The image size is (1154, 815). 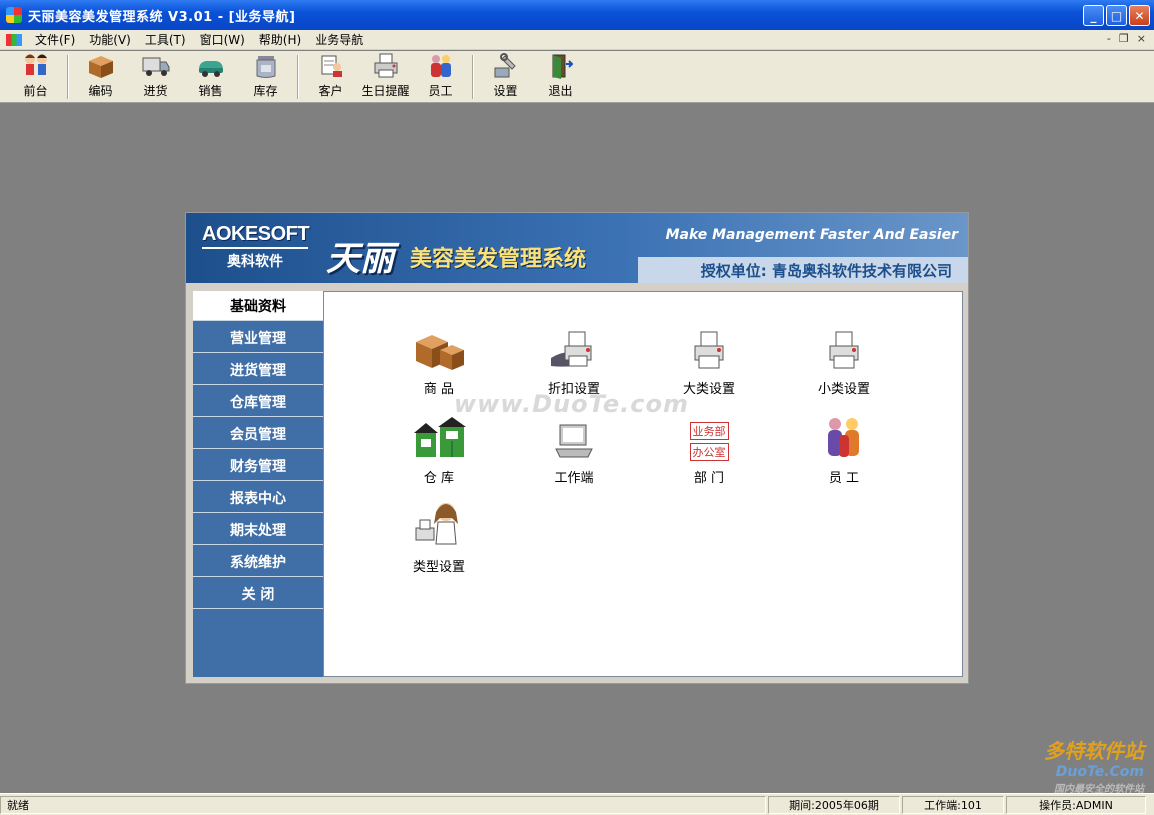 I want to click on license-info: 授权单位: 青岛奥科软件技术有限公司, so click(x=803, y=270).